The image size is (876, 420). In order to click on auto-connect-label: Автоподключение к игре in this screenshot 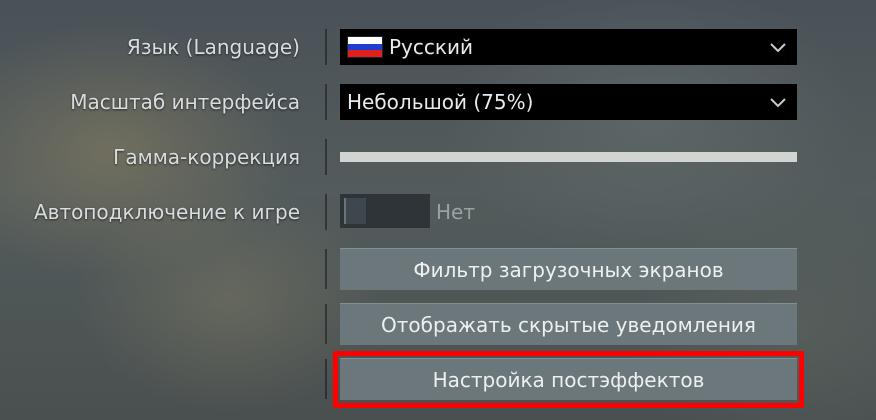, I will do `click(167, 212)`.